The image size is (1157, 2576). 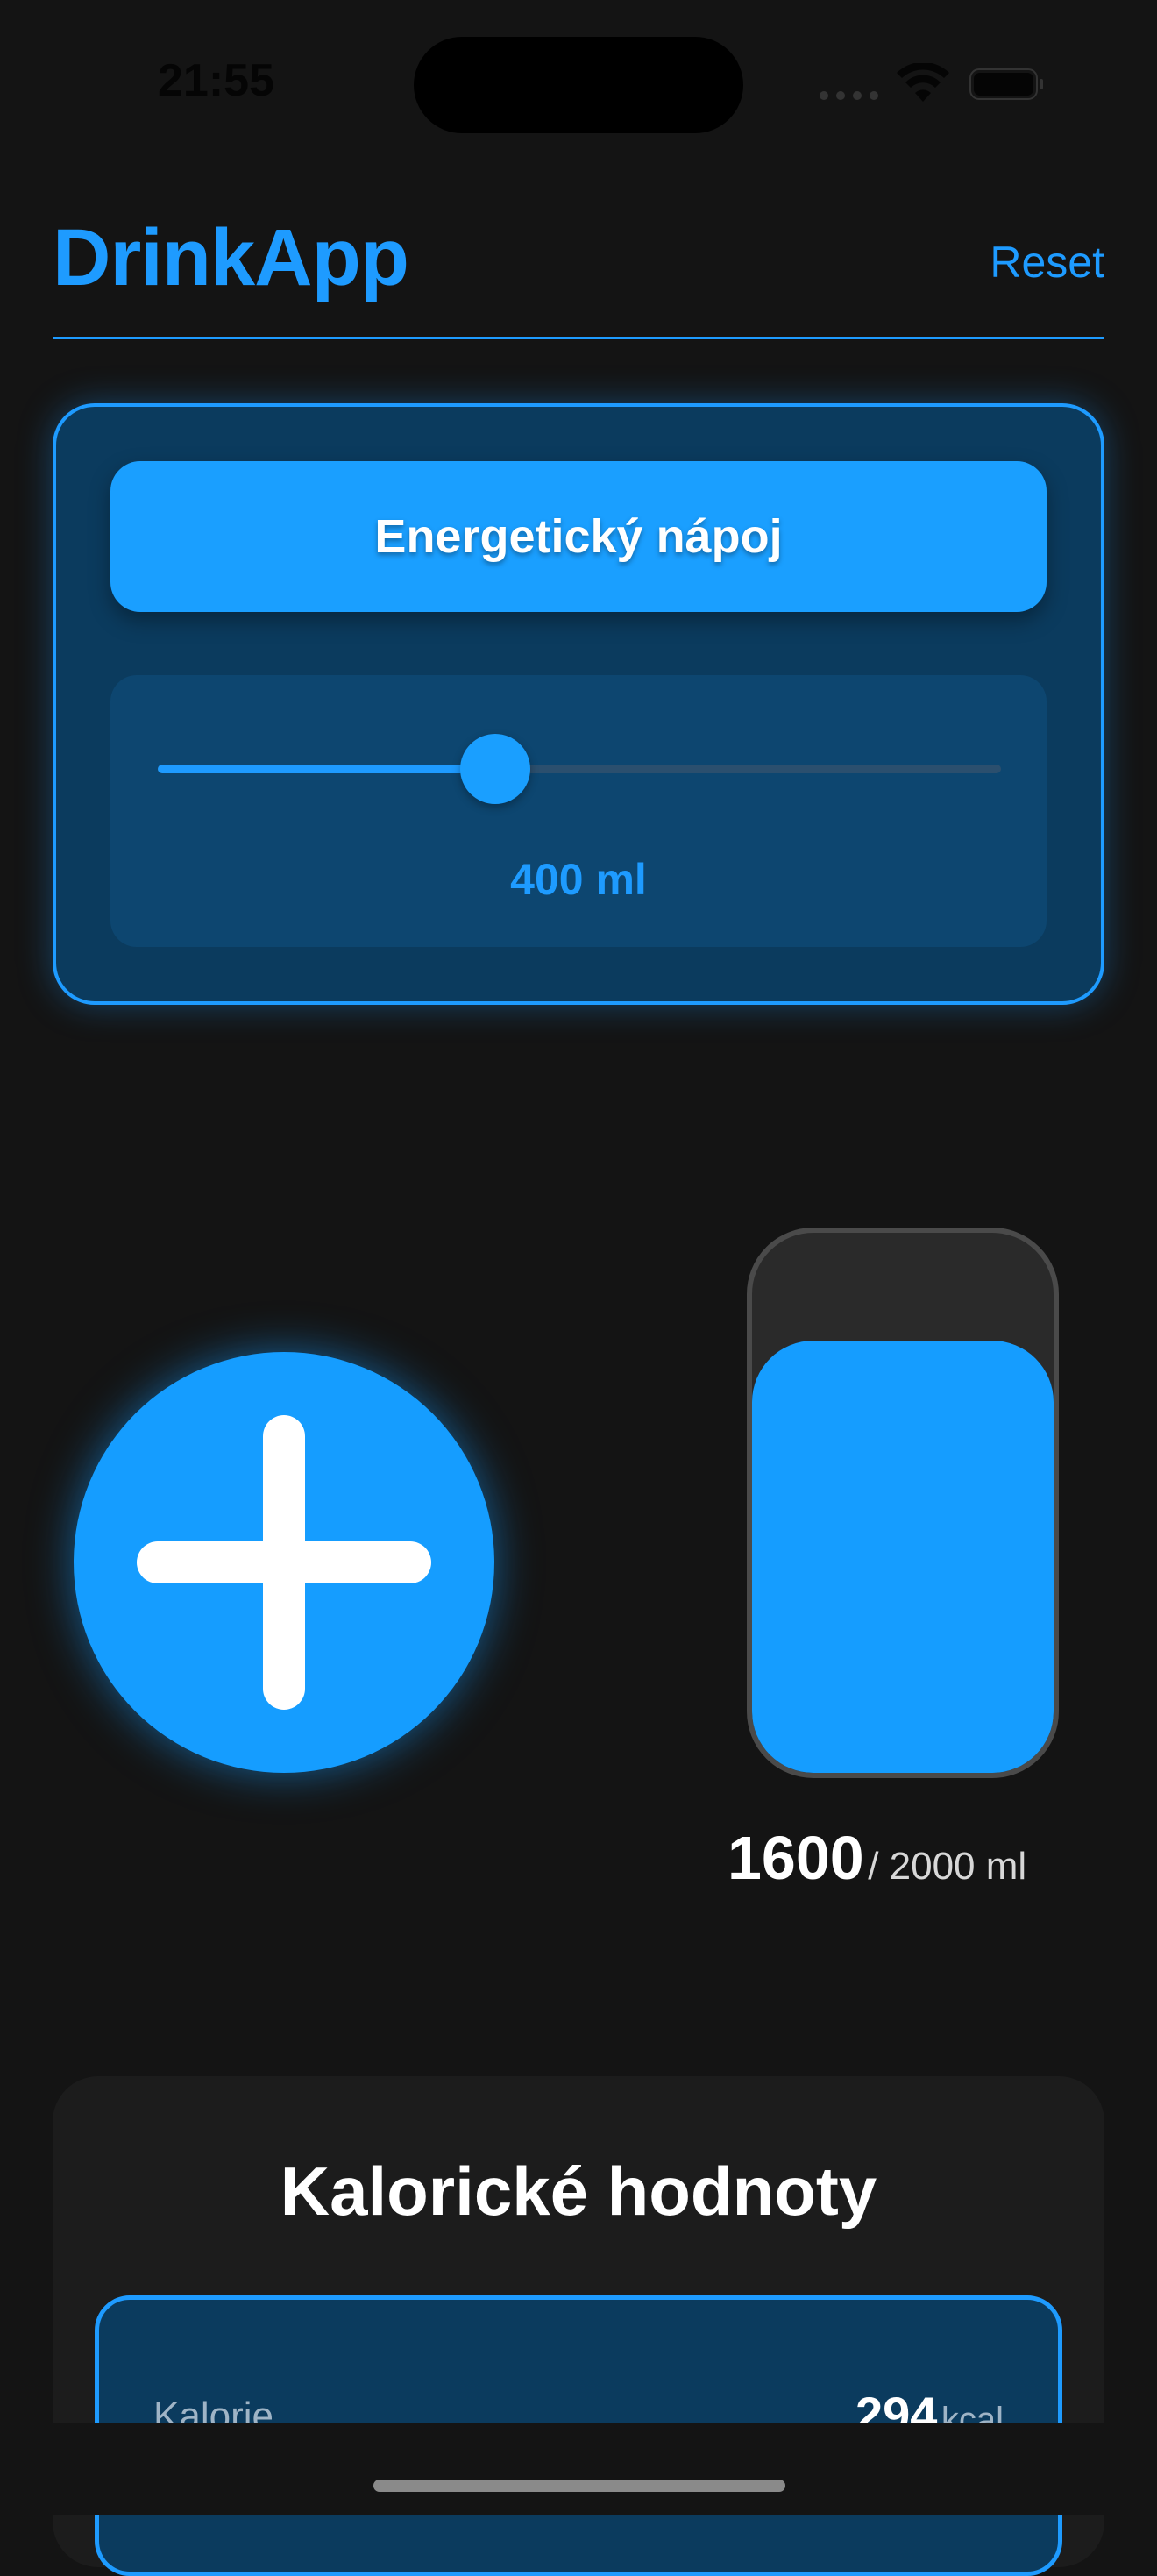 I want to click on add-drink-button, so click(x=284, y=1562).